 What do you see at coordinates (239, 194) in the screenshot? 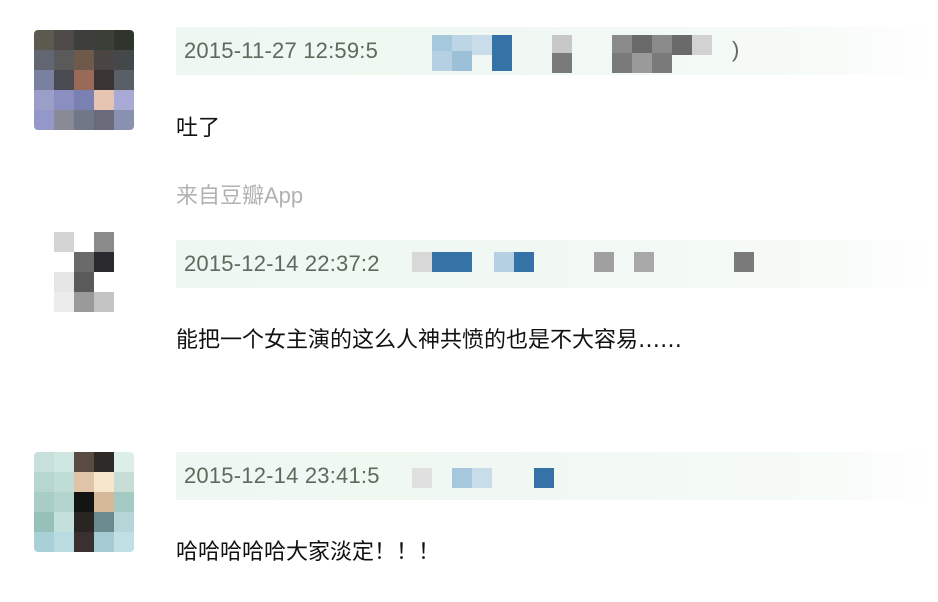
I see `comment-source: 来自豆瓣App` at bounding box center [239, 194].